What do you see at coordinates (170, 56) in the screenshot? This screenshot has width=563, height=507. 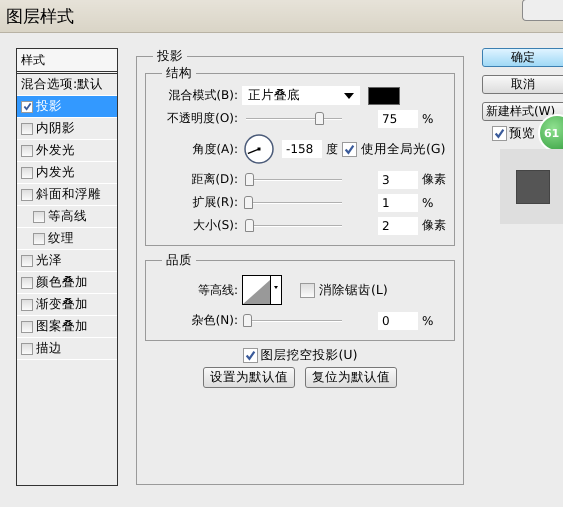 I see `group-title: 投影` at bounding box center [170, 56].